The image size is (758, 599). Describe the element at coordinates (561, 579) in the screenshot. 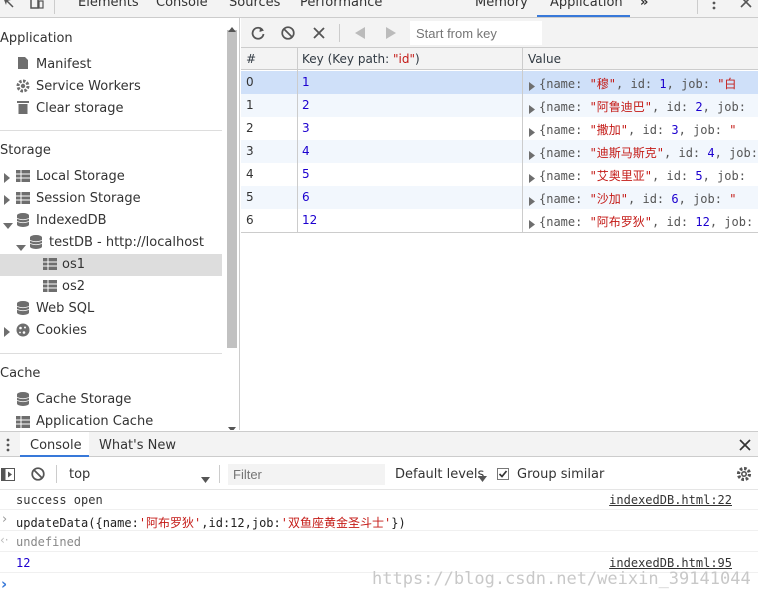

I see `watermark: https://blog.csdn.net/weixin_39141044` at that location.